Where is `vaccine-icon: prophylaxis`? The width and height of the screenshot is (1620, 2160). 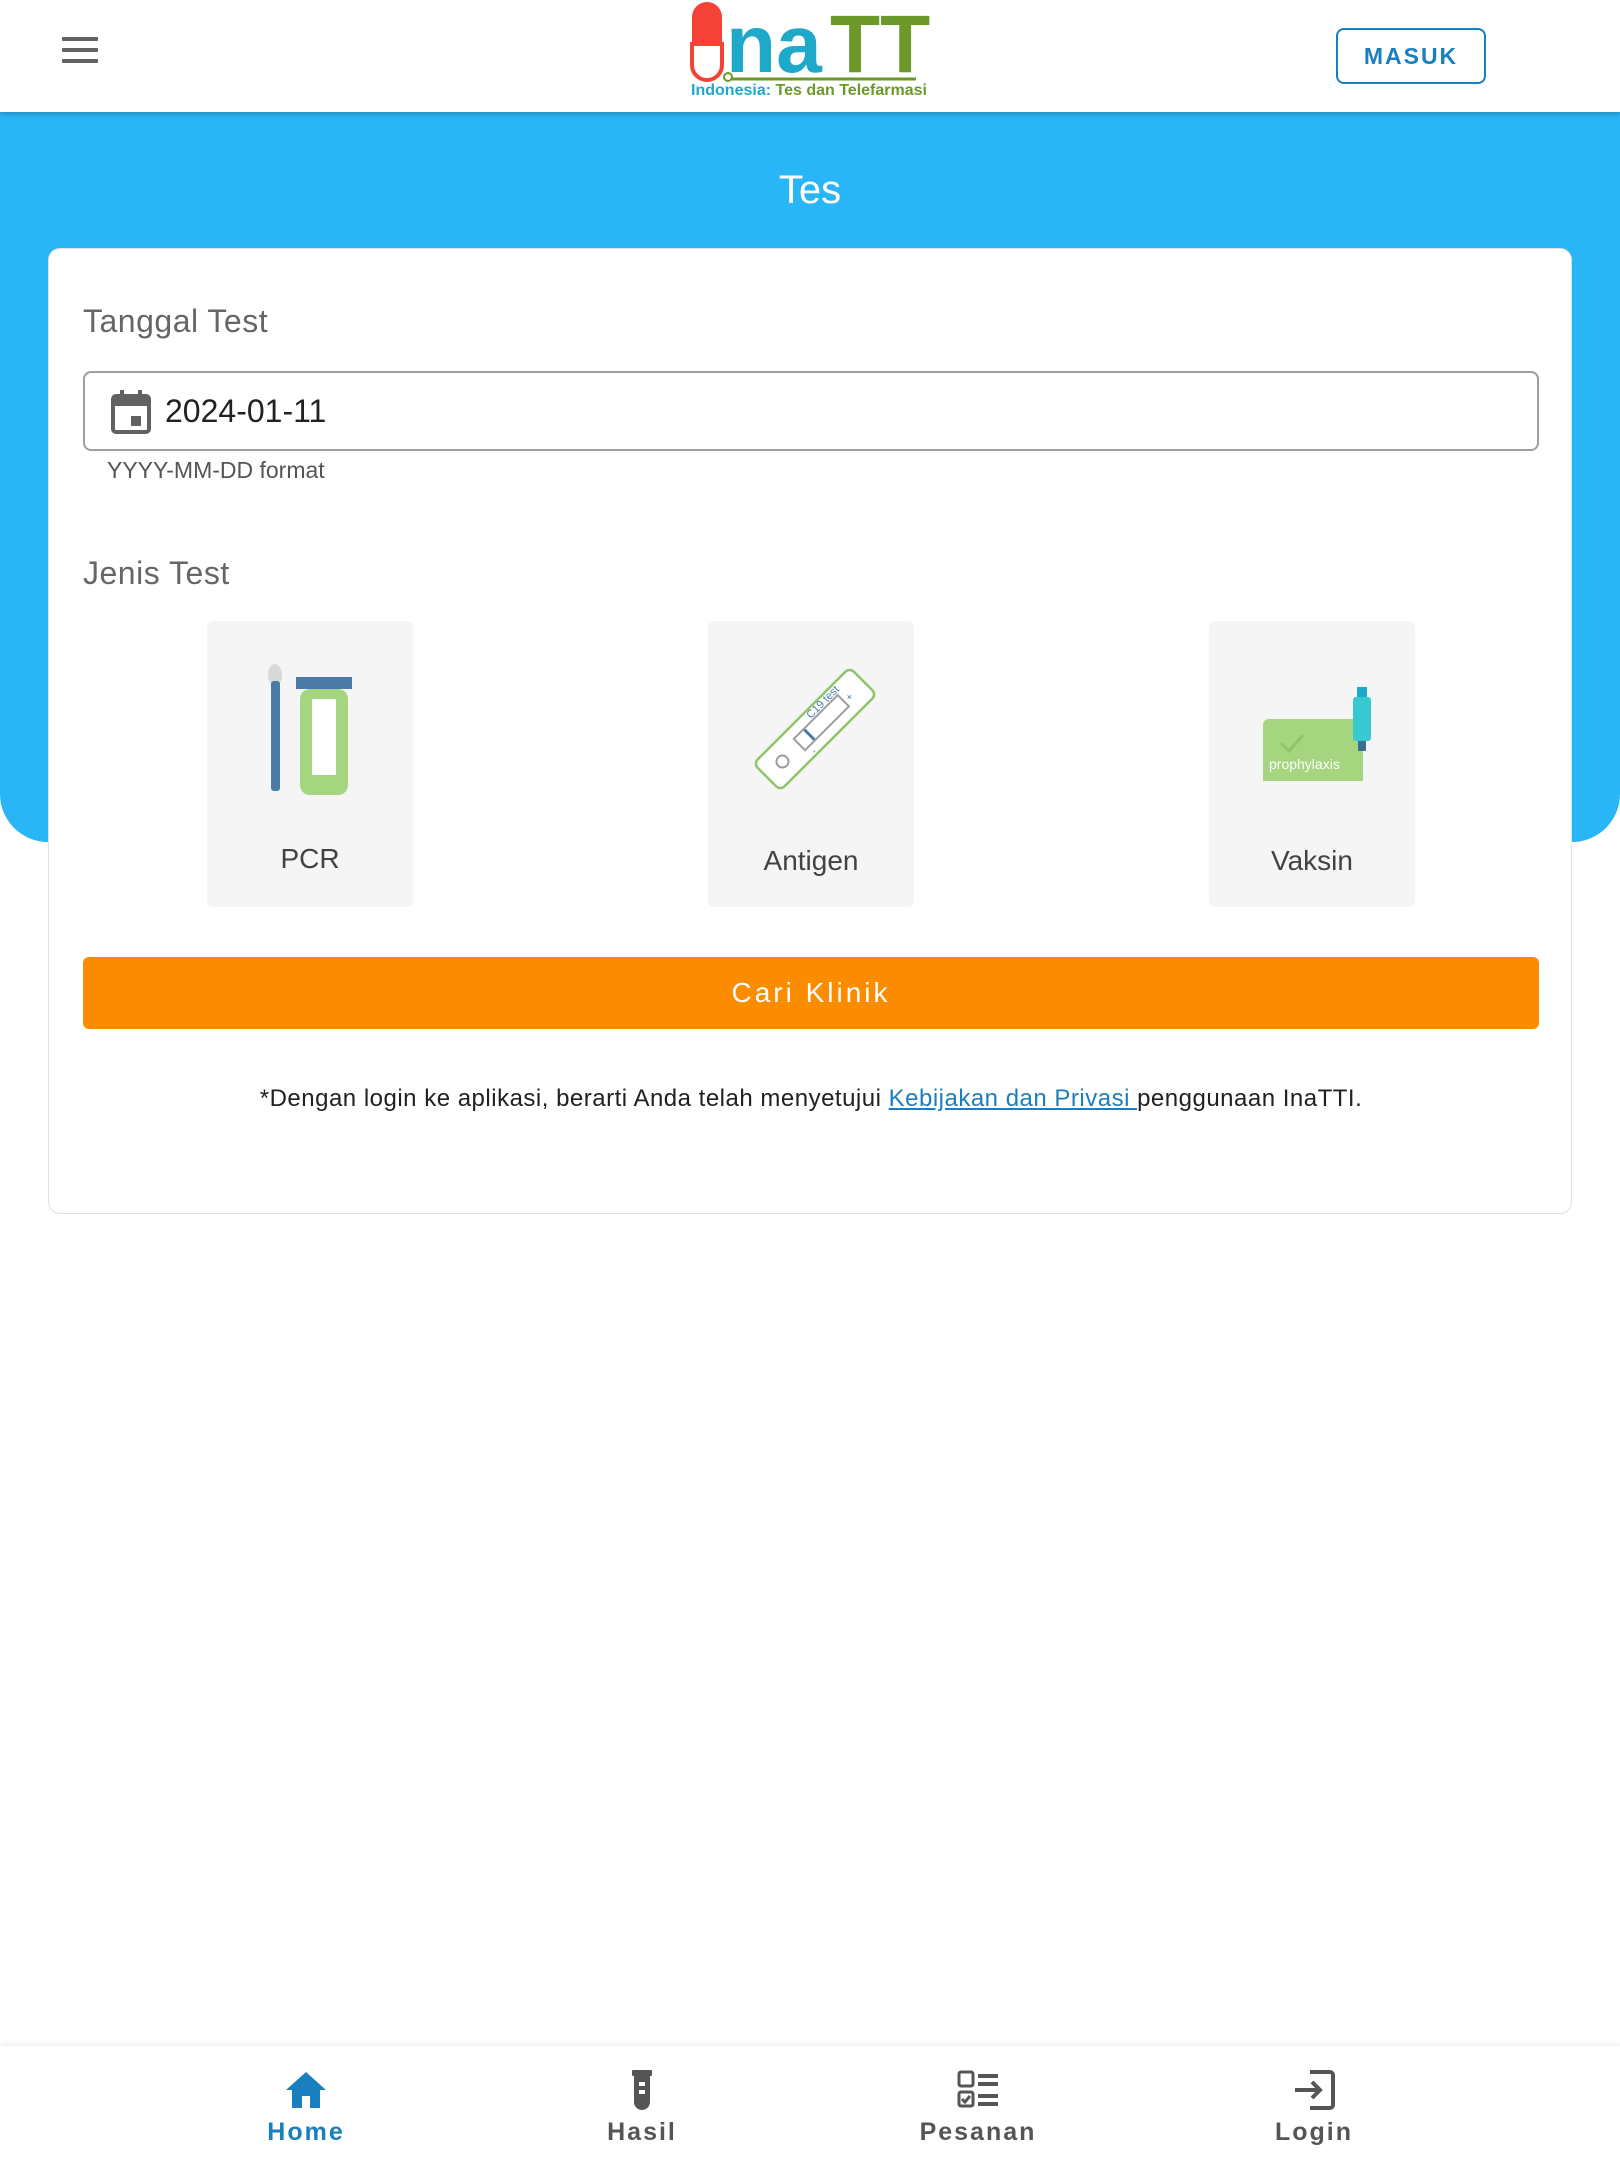
vaccine-icon: prophylaxis is located at coordinates (1317, 734).